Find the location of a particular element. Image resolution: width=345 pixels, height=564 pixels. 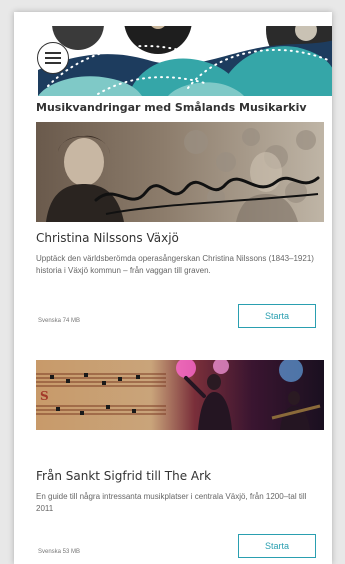

portrait-photo is located at coordinates (180, 172).